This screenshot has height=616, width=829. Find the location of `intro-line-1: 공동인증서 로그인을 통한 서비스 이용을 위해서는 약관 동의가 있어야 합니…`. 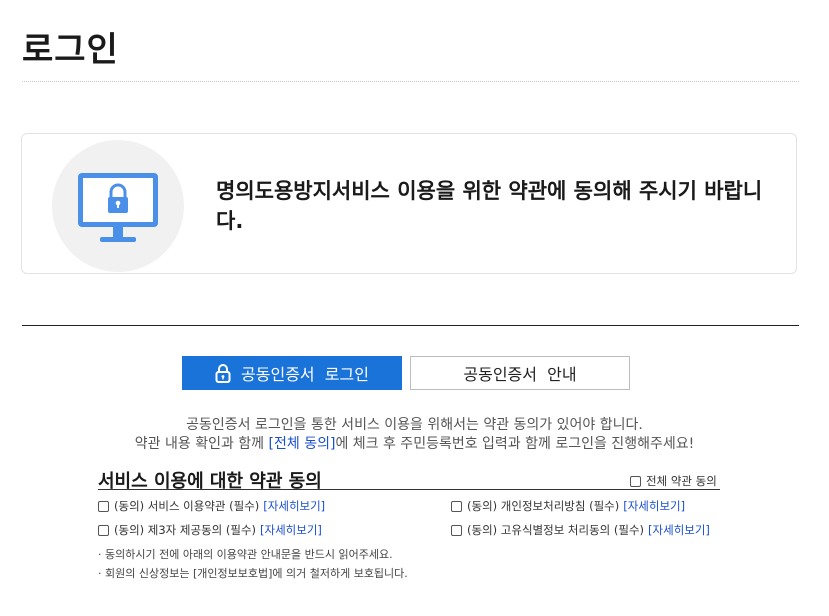

intro-line-1: 공동인증서 로그인을 통한 서비스 이용을 위해서는 약관 동의가 있어야 합니… is located at coordinates (414, 425).